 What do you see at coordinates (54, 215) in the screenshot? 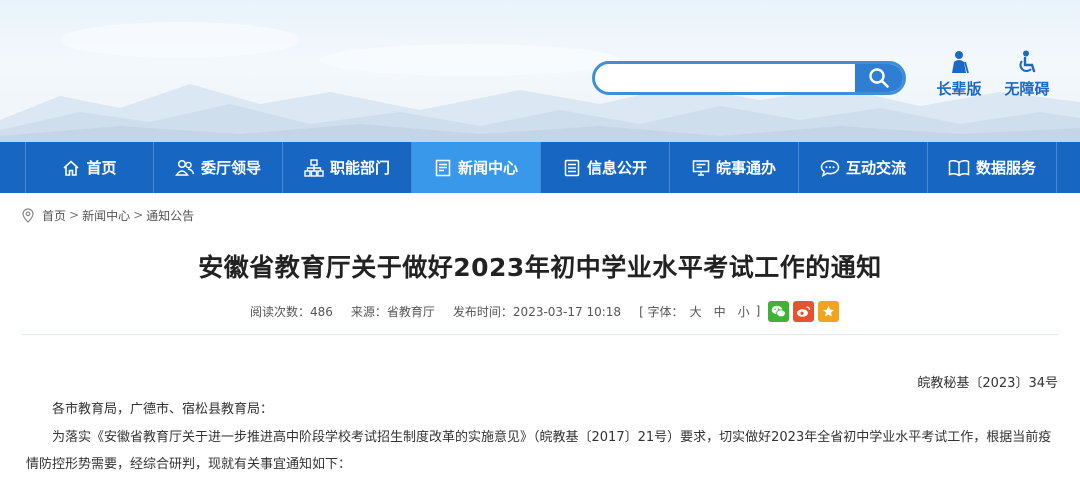
I see `breadcrumb-home: 首页` at bounding box center [54, 215].